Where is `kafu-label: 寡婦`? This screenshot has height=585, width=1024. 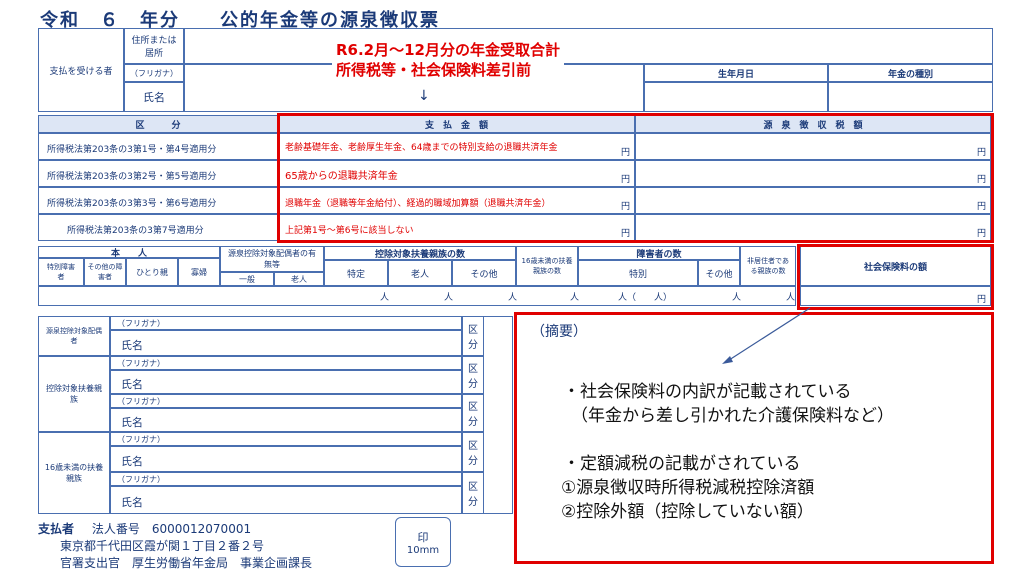
kafu-label: 寡婦 is located at coordinates (199, 272).